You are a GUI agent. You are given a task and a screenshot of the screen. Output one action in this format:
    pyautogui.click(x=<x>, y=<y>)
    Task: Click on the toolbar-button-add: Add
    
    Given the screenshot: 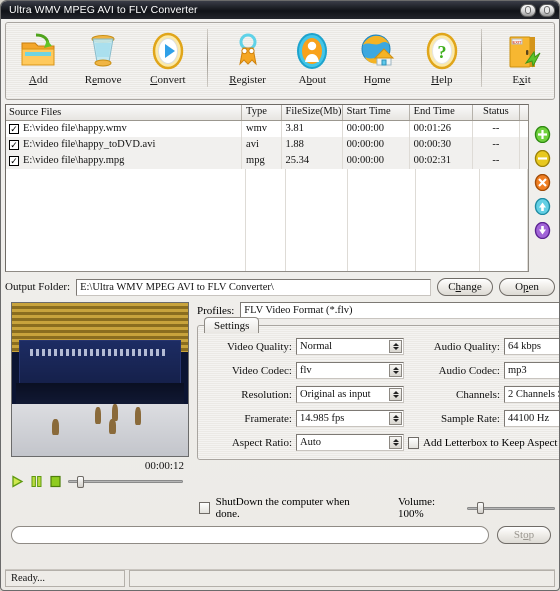 What is the action you would take?
    pyautogui.click(x=38, y=54)
    